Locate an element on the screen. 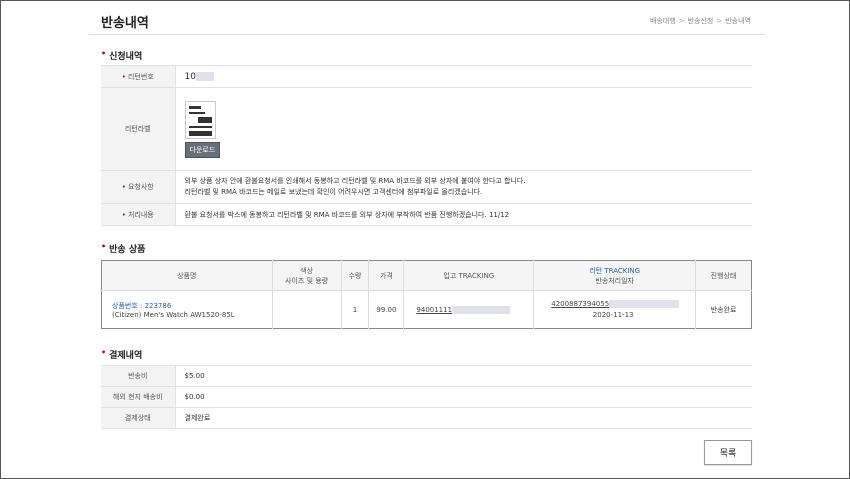  breadcrumb-item-shipping: 배송대행 is located at coordinates (663, 21).